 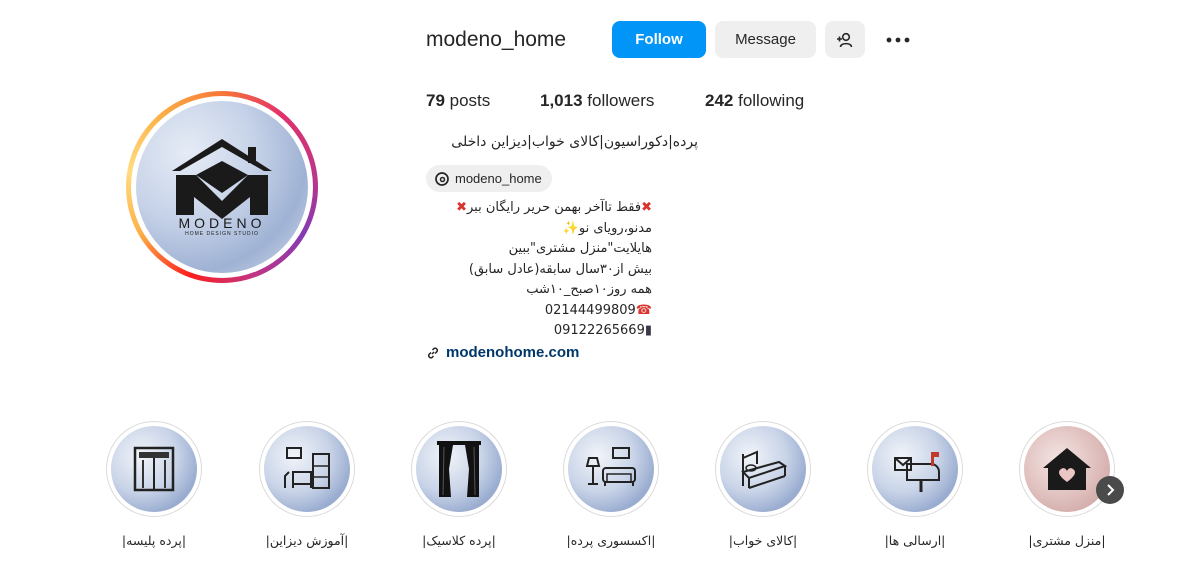 I want to click on avatar-inner: MODENO HOME DESIGN STUDIO, so click(x=222, y=187).